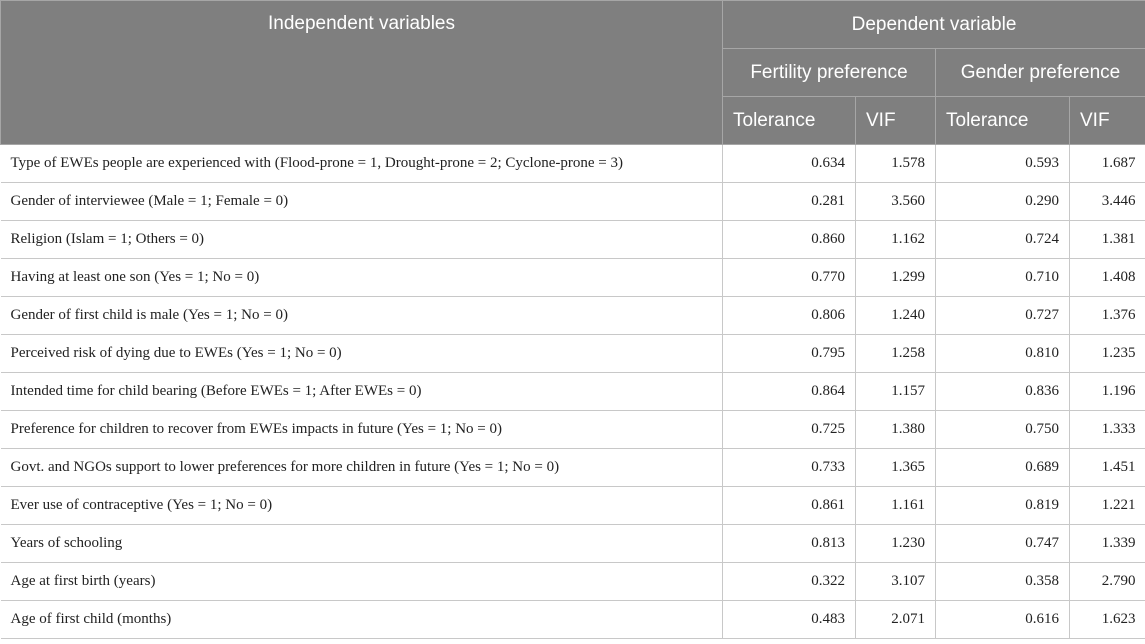 The width and height of the screenshot is (1145, 644). Describe the element at coordinates (1002, 581) in the screenshot. I see `gender-tolerance-value: 0.358` at that location.